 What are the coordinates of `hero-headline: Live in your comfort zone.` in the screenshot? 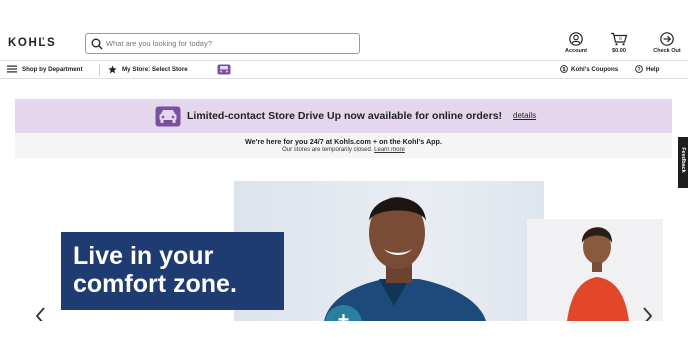 It's located at (155, 270).